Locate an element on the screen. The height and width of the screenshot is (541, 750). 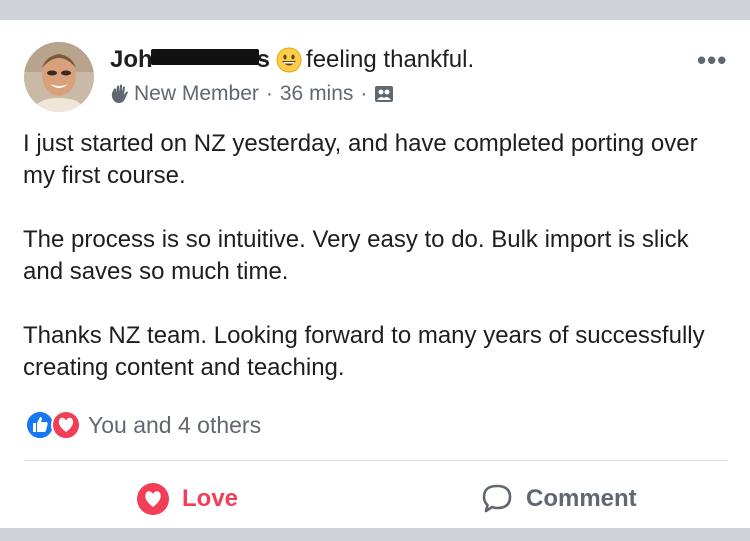
post-time: 36 mins is located at coordinates (317, 94).